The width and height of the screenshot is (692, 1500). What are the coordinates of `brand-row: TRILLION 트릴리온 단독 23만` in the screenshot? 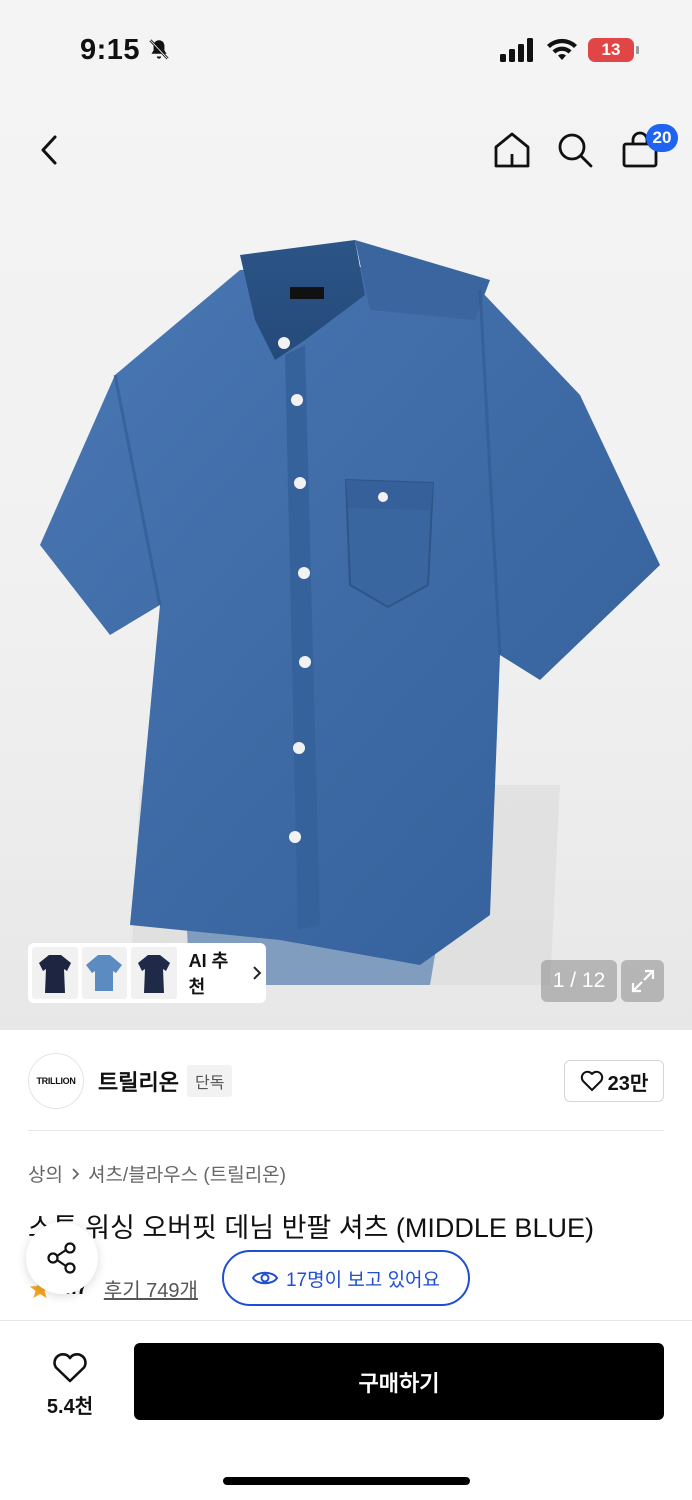 It's located at (346, 1081).